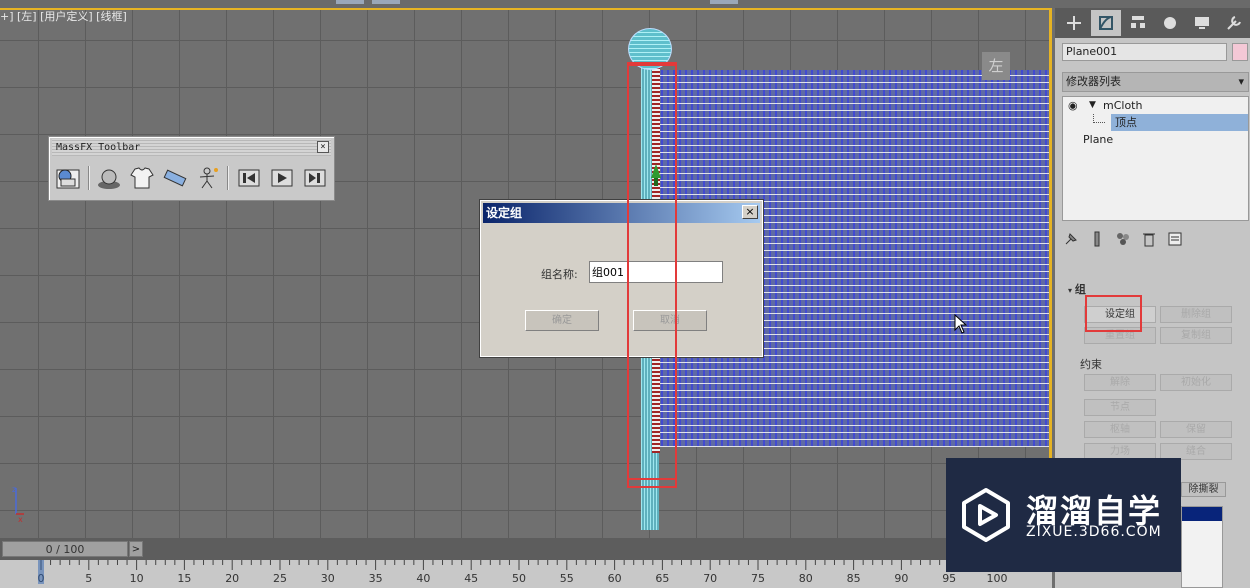  What do you see at coordinates (65, 549) in the screenshot?
I see `time-slider: 0 / 100` at bounding box center [65, 549].